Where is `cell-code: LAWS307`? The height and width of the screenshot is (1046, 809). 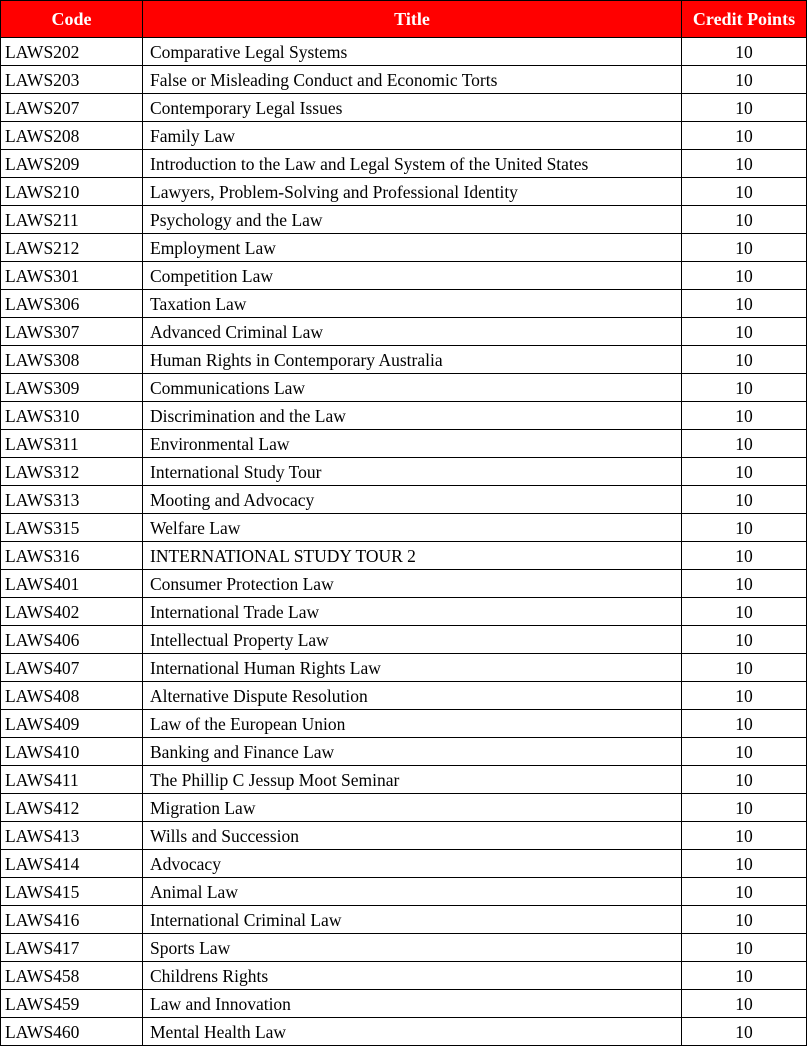
cell-code: LAWS307 is located at coordinates (71, 331).